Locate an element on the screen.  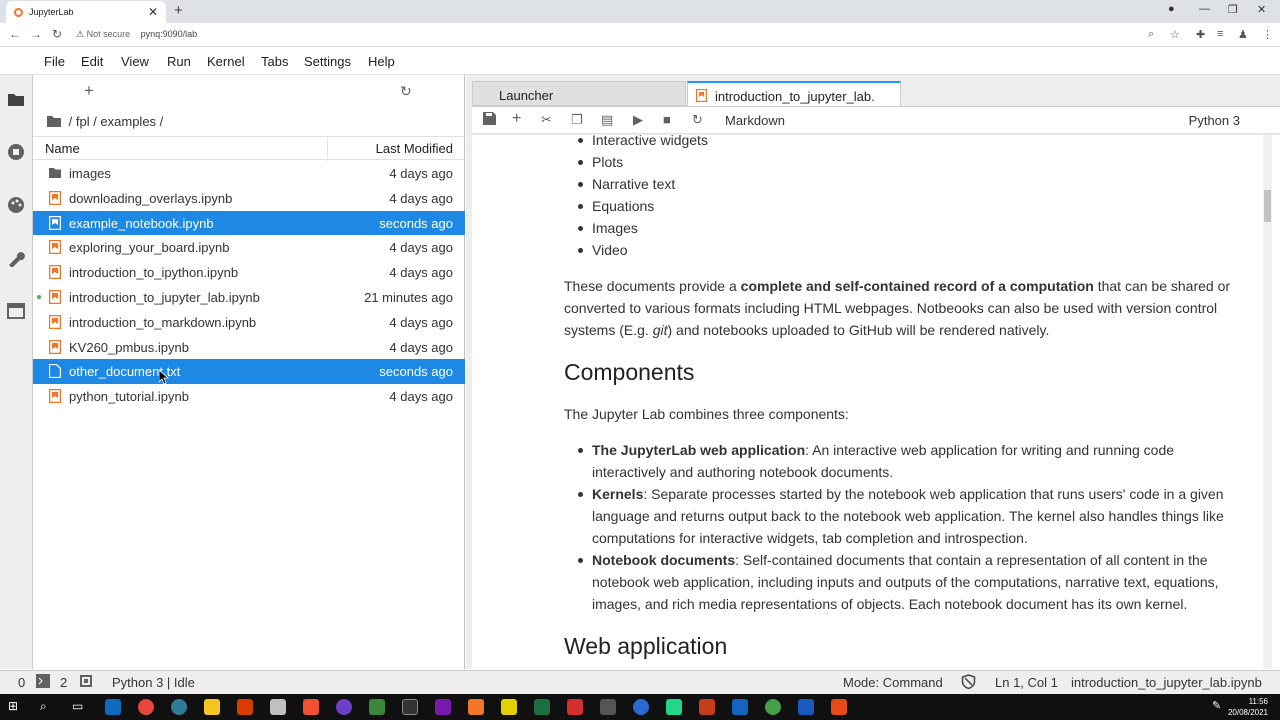
new-launcher-icon: + is located at coordinates (89, 91).